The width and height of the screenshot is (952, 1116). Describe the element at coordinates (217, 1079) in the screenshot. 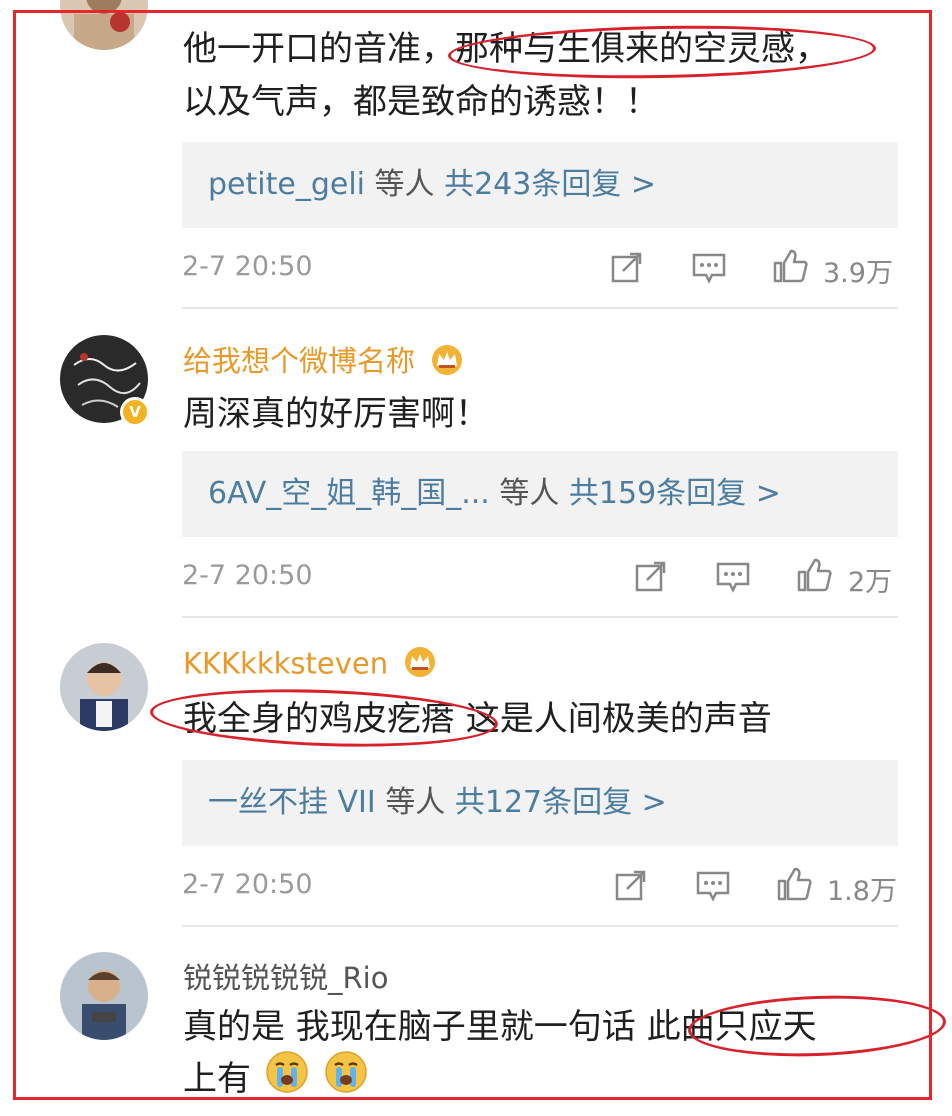

I see `comment-text: 上有` at that location.